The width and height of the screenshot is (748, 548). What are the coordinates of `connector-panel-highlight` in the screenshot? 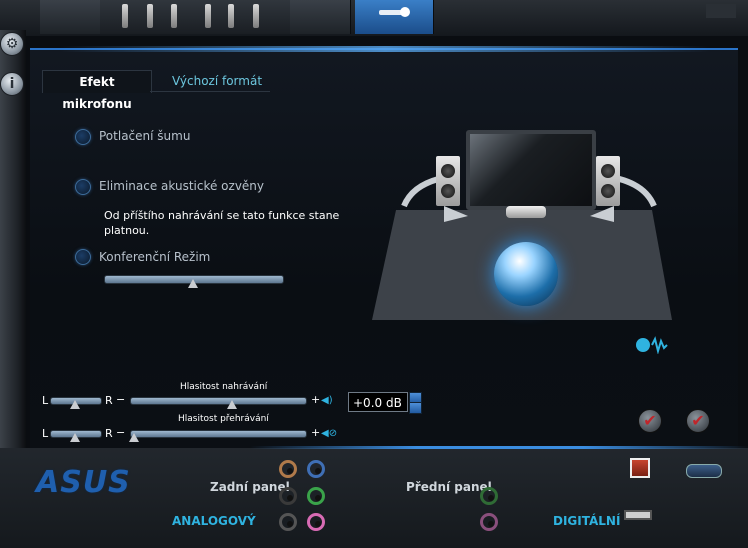 It's located at (499, 447).